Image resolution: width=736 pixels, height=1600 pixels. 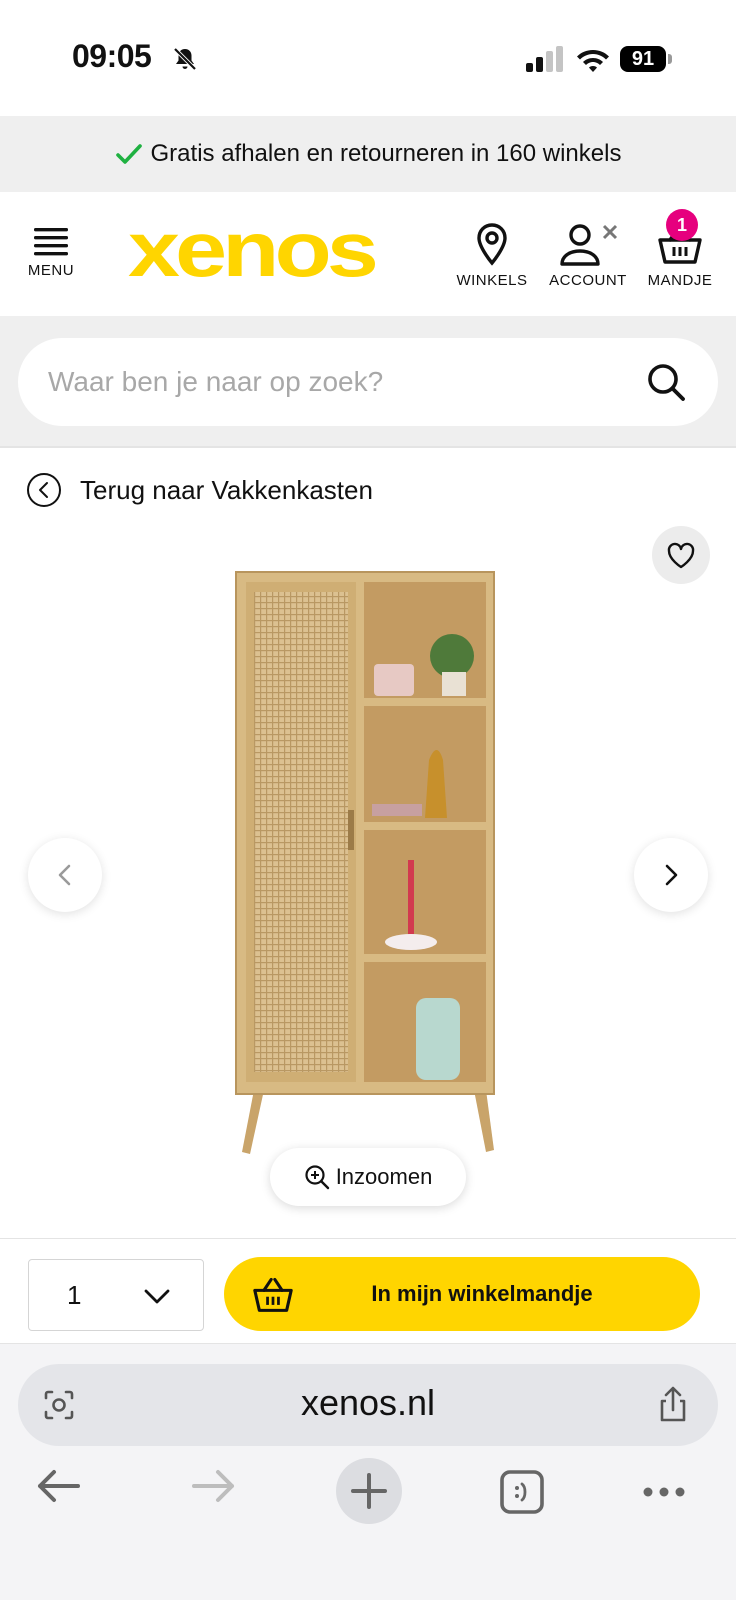 What do you see at coordinates (673, 1404) in the screenshot?
I see `share-icon` at bounding box center [673, 1404].